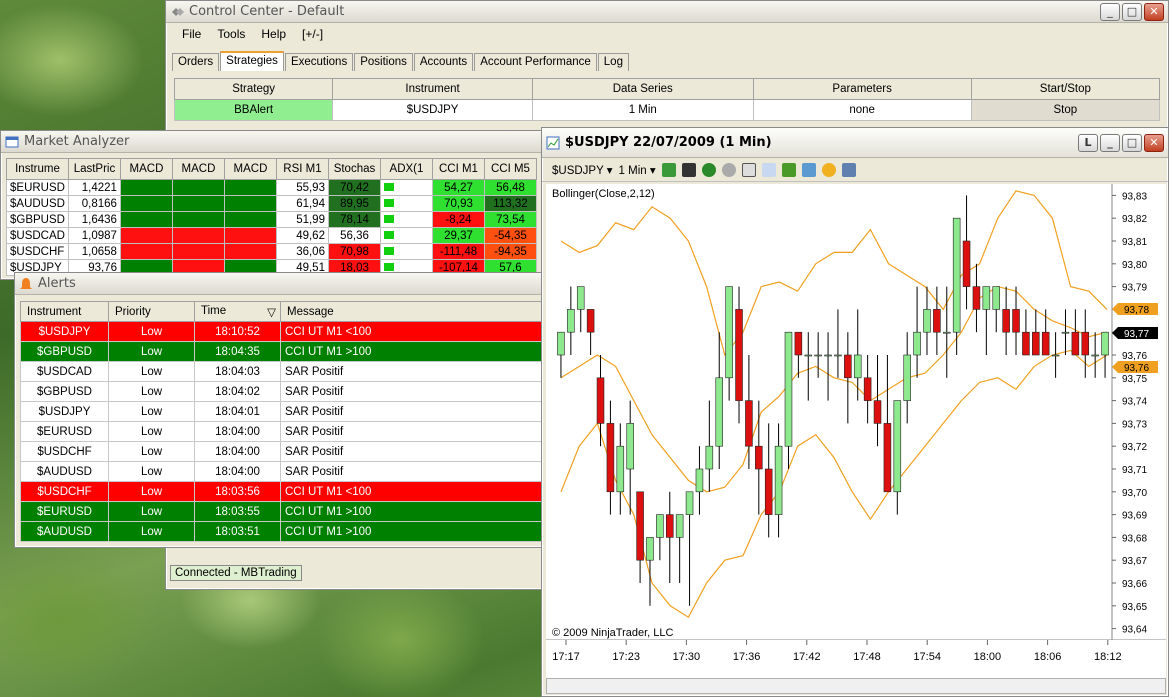  What do you see at coordinates (253, 89) in the screenshot?
I see `col-strategy: Strategy` at bounding box center [253, 89].